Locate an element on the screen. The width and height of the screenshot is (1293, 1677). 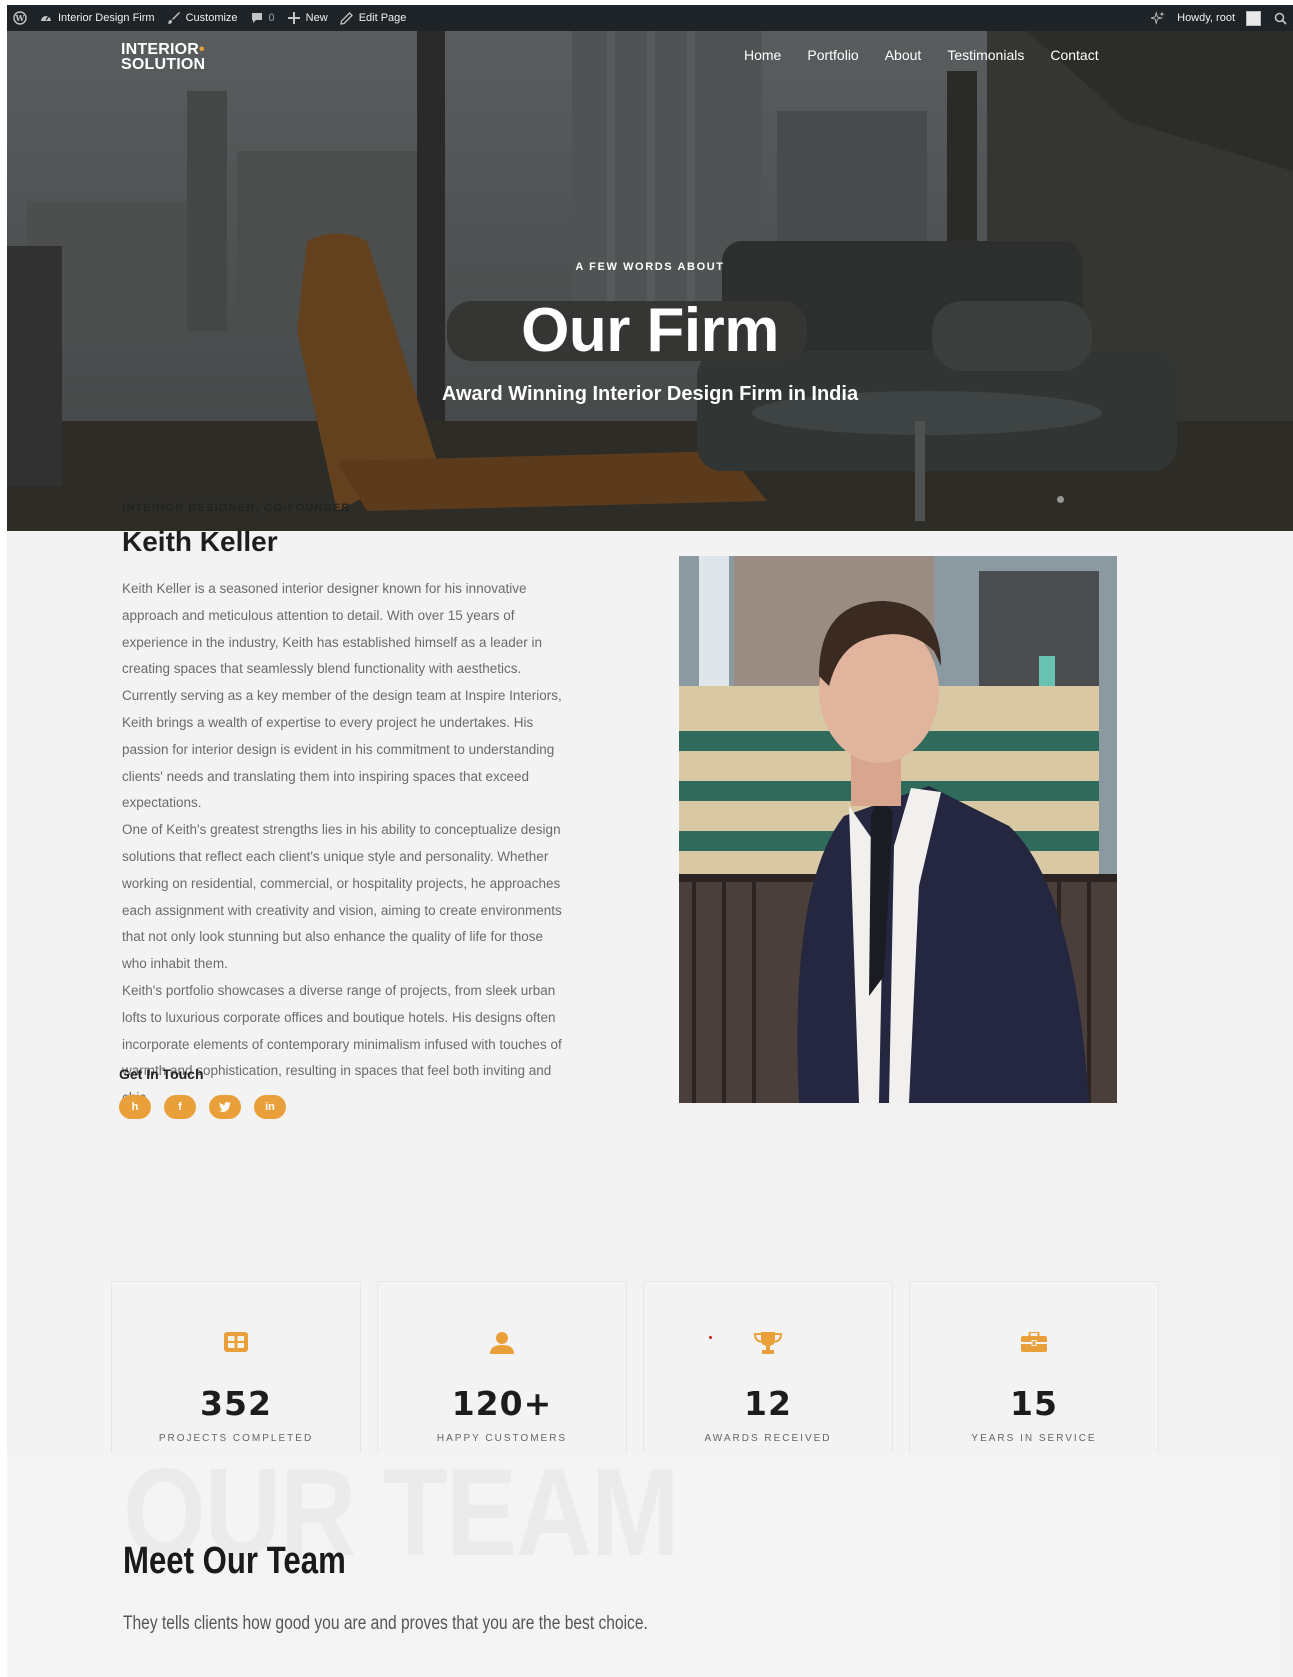
hero-eyebrow: A FEW WORDS ABOUT is located at coordinates (650, 267).